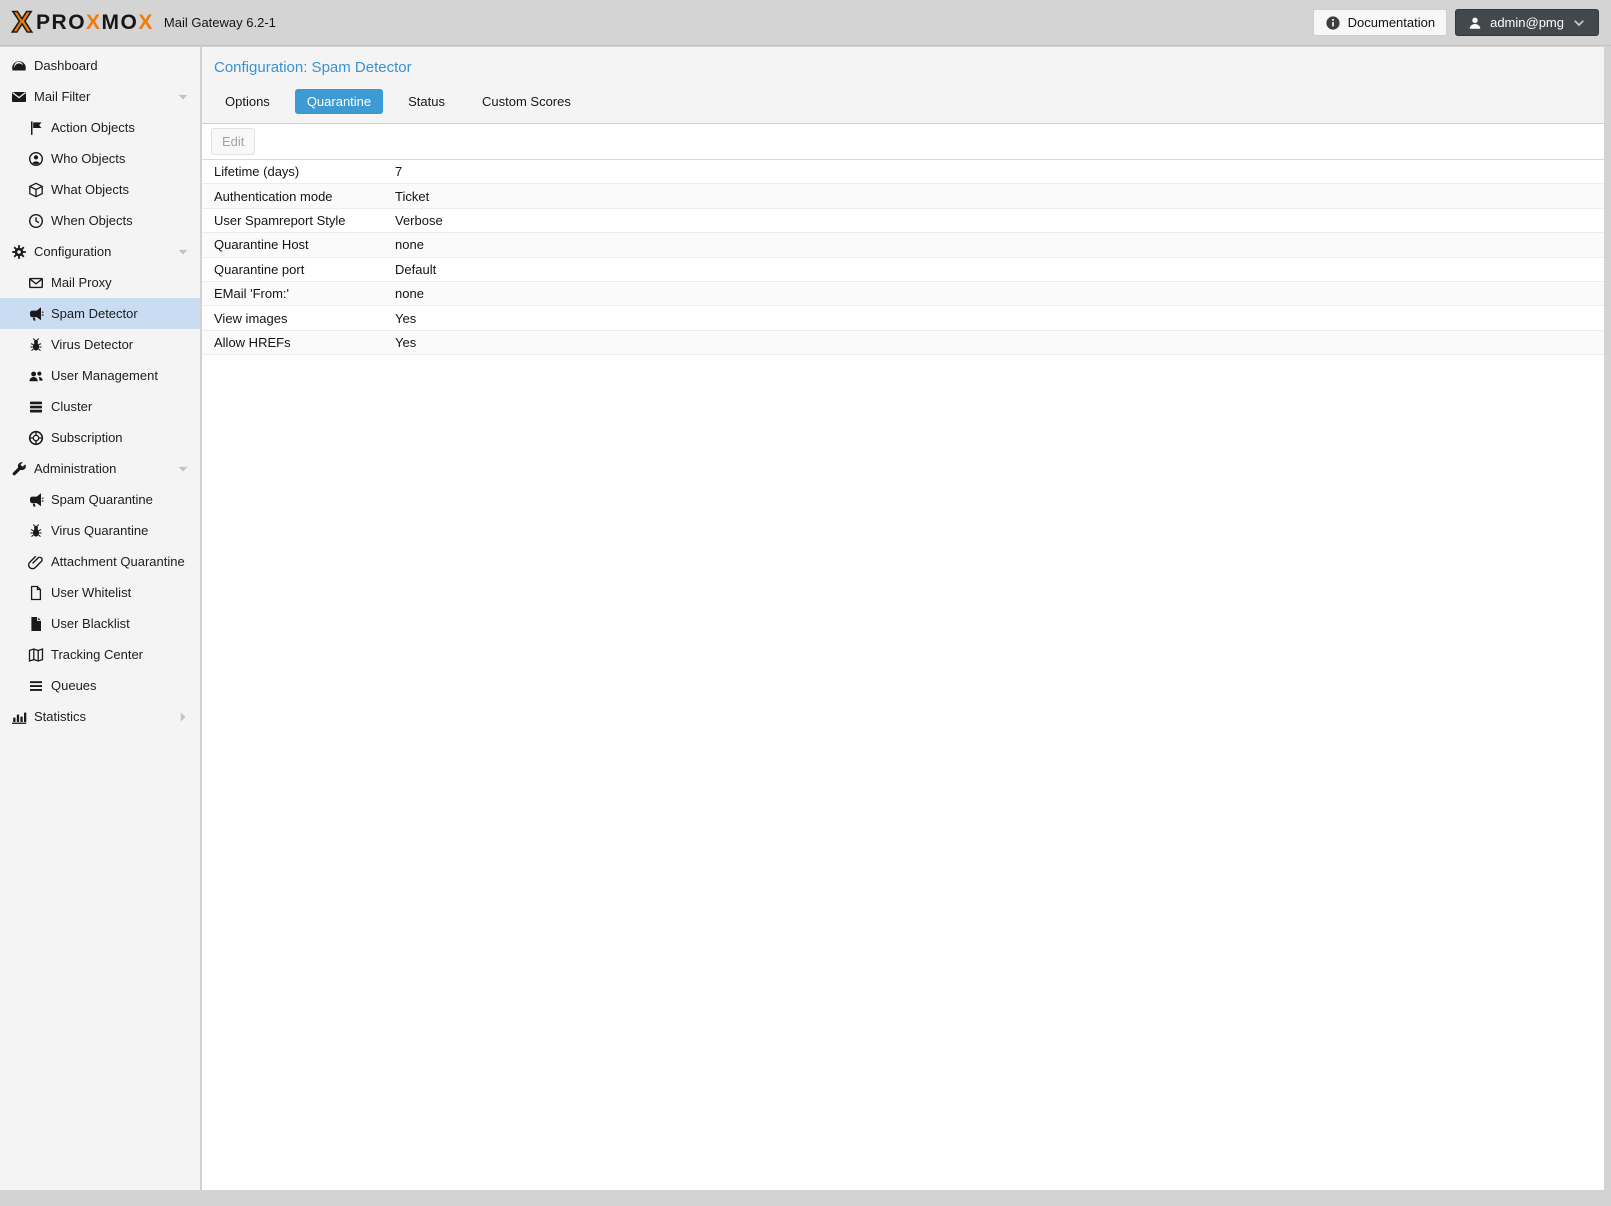 This screenshot has width=1611, height=1206. Describe the element at coordinates (74, 685) in the screenshot. I see `sidebar-item-label: Queues` at that location.